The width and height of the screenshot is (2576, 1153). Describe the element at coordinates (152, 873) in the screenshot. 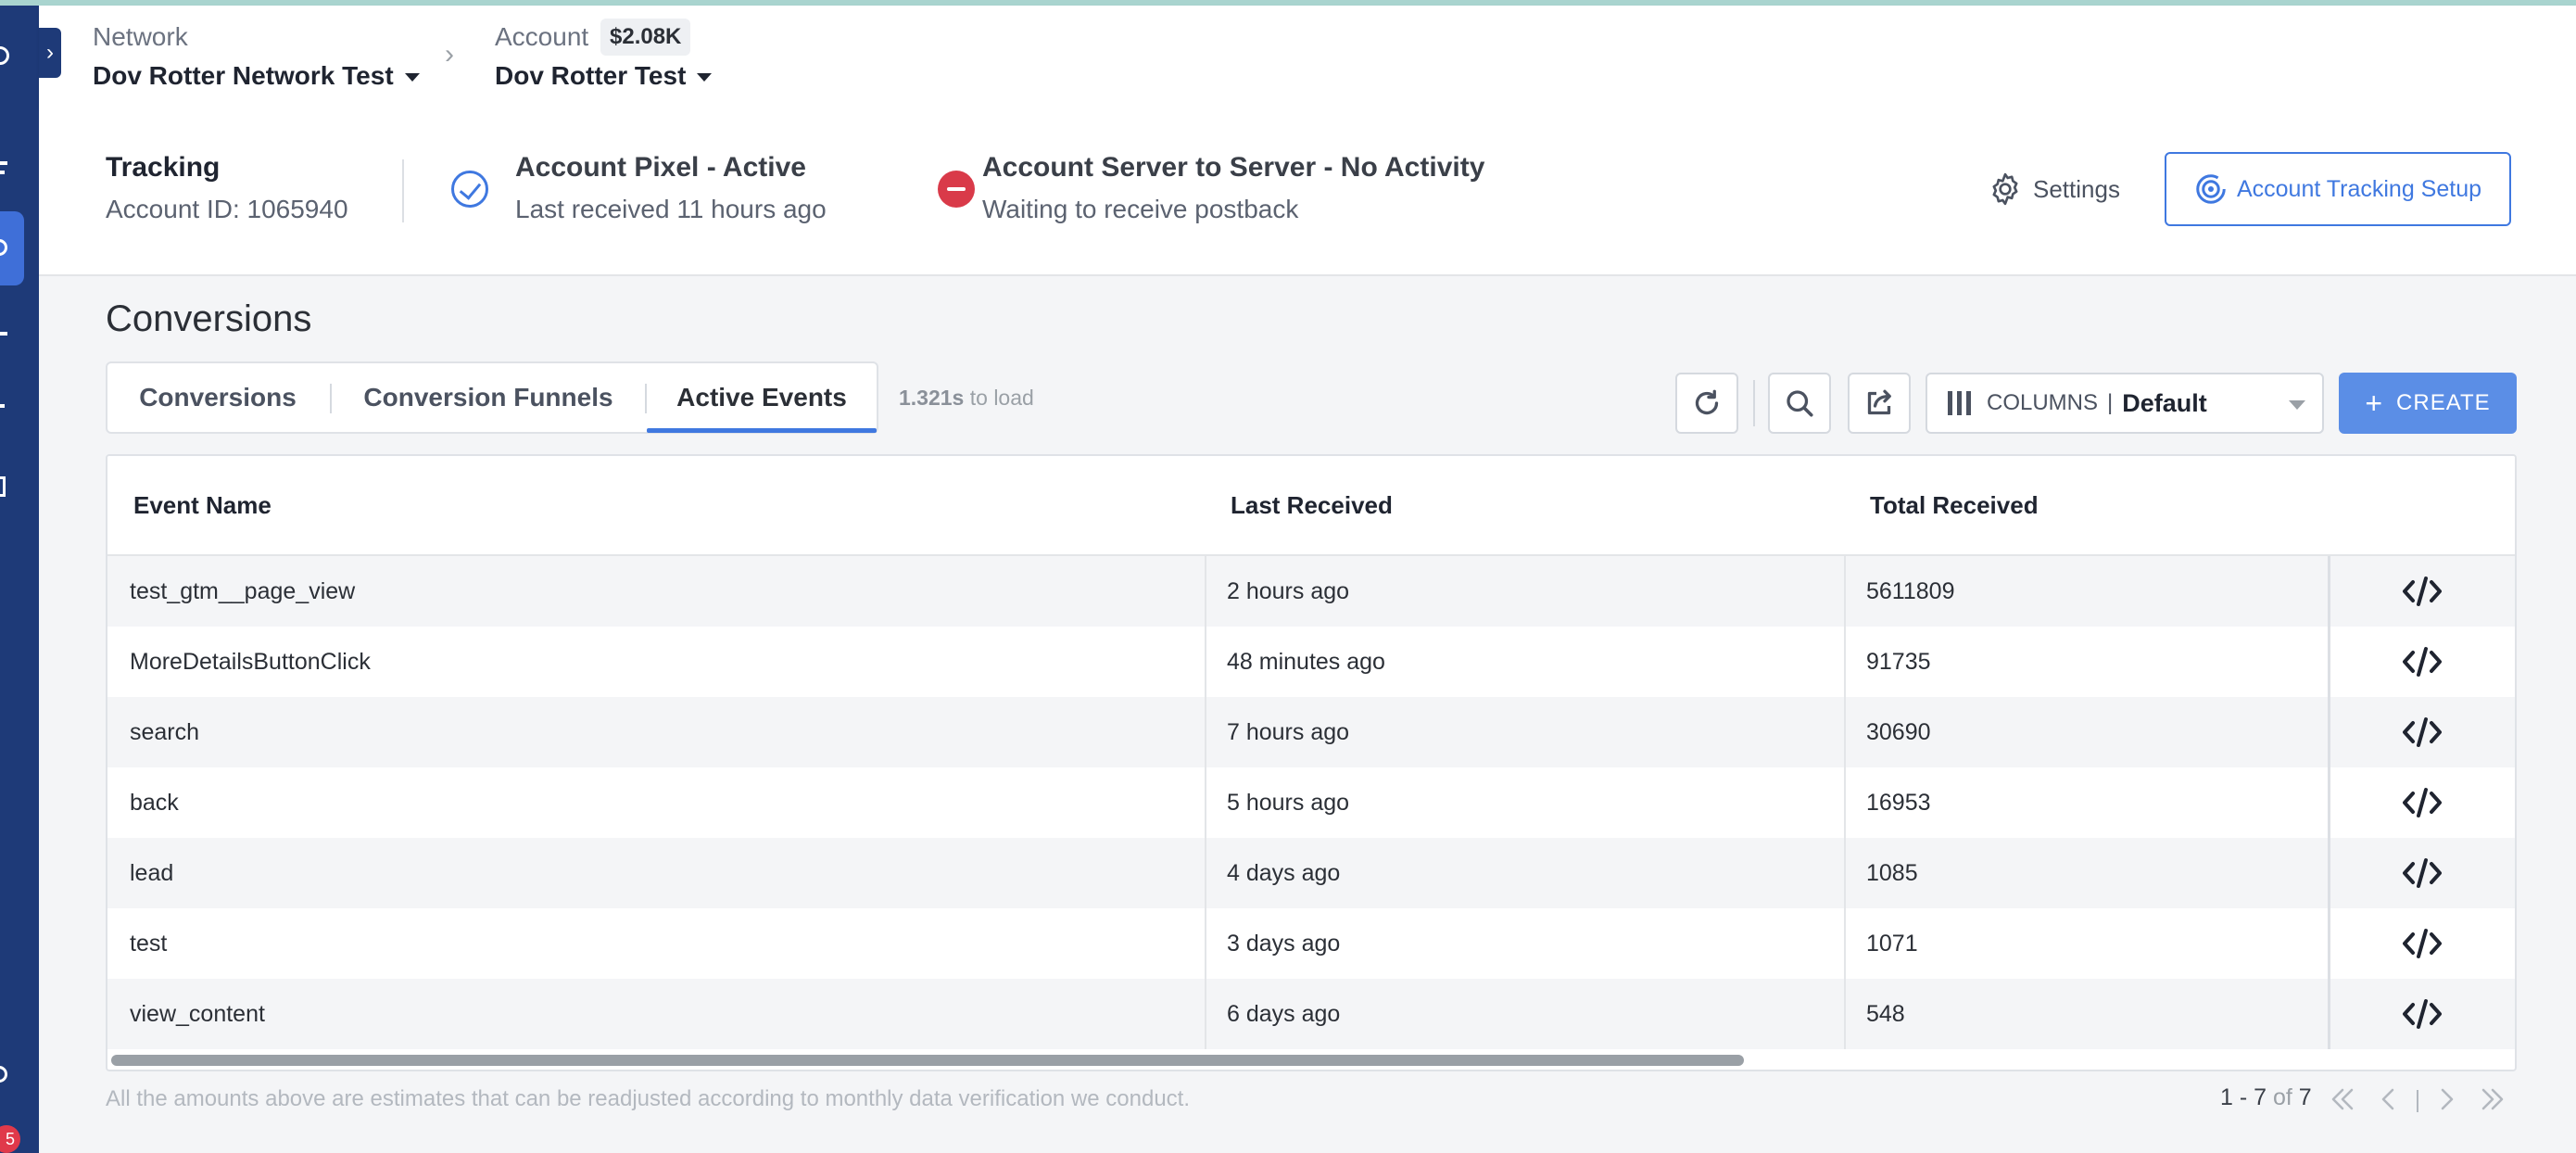

I see `event-name-cell: lead` at that location.